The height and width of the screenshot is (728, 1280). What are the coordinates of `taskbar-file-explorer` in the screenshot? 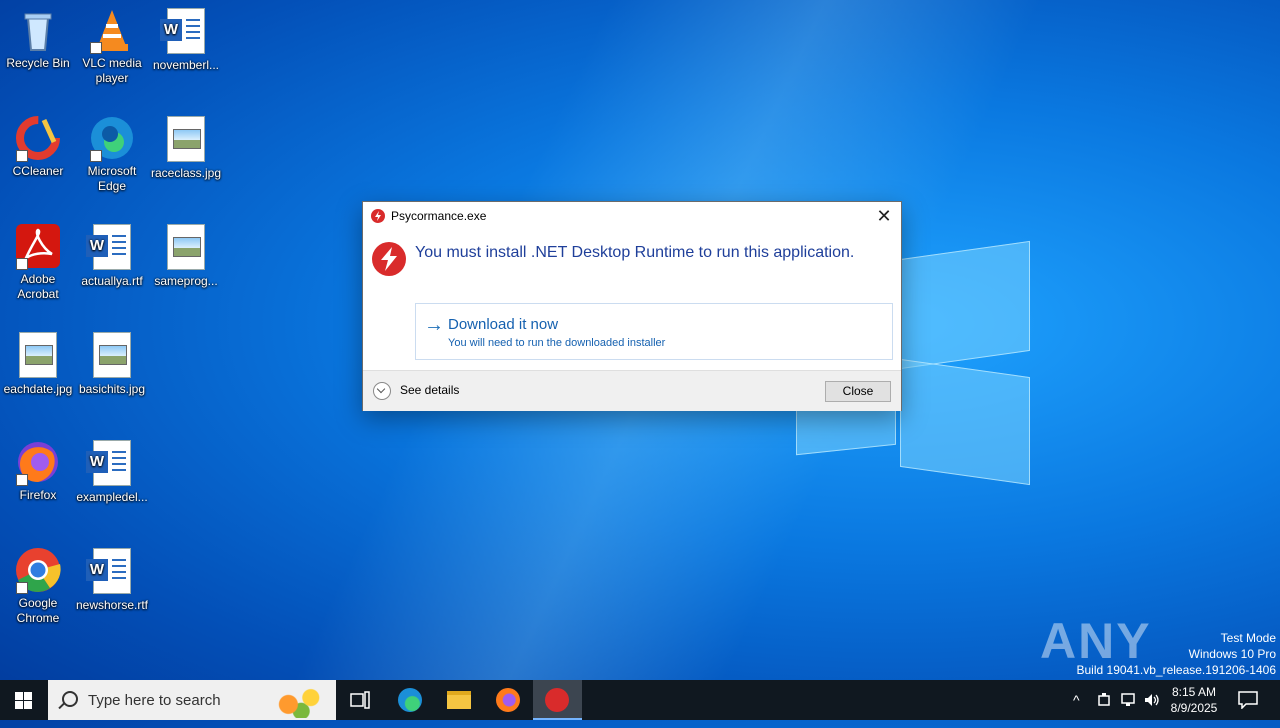 It's located at (459, 700).